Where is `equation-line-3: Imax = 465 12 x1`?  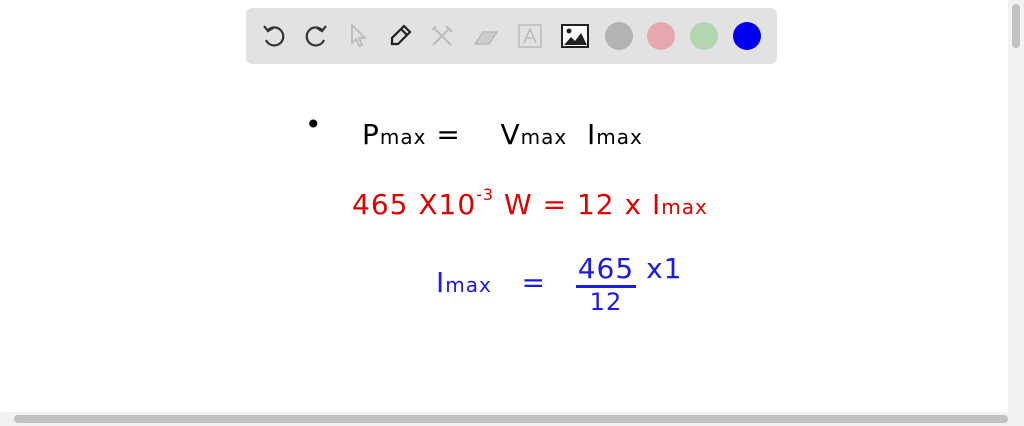 equation-line-3: Imax = 465 12 x1 is located at coordinates (559, 284).